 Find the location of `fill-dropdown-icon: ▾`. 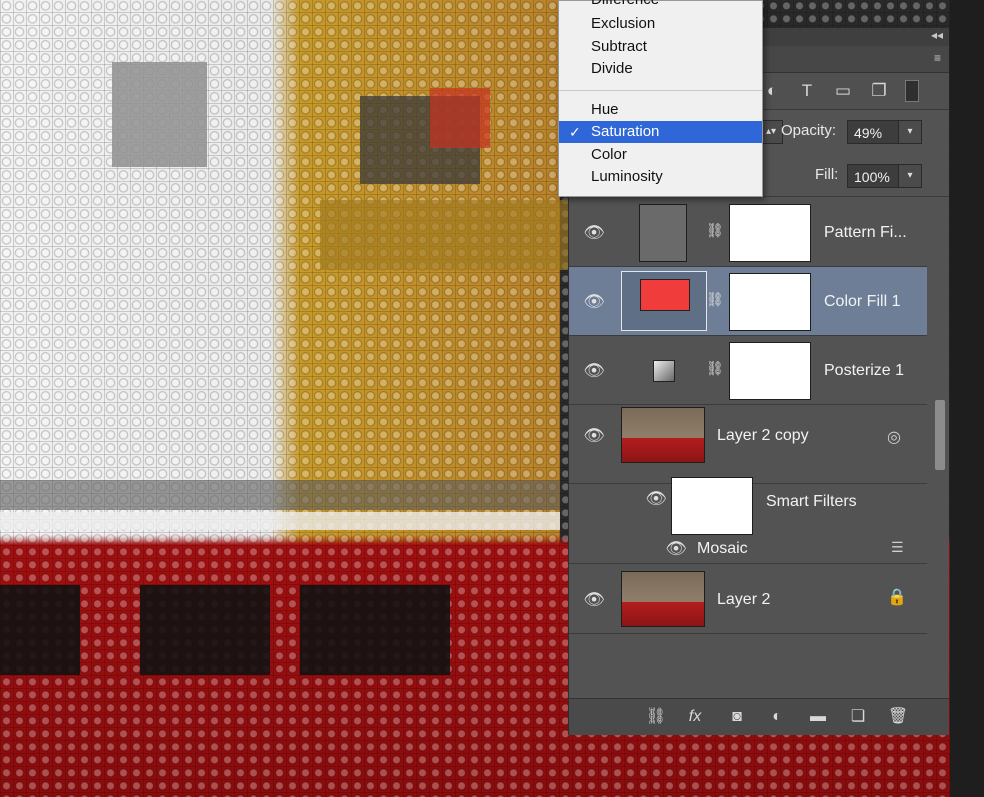

fill-dropdown-icon: ▾ is located at coordinates (910, 176).